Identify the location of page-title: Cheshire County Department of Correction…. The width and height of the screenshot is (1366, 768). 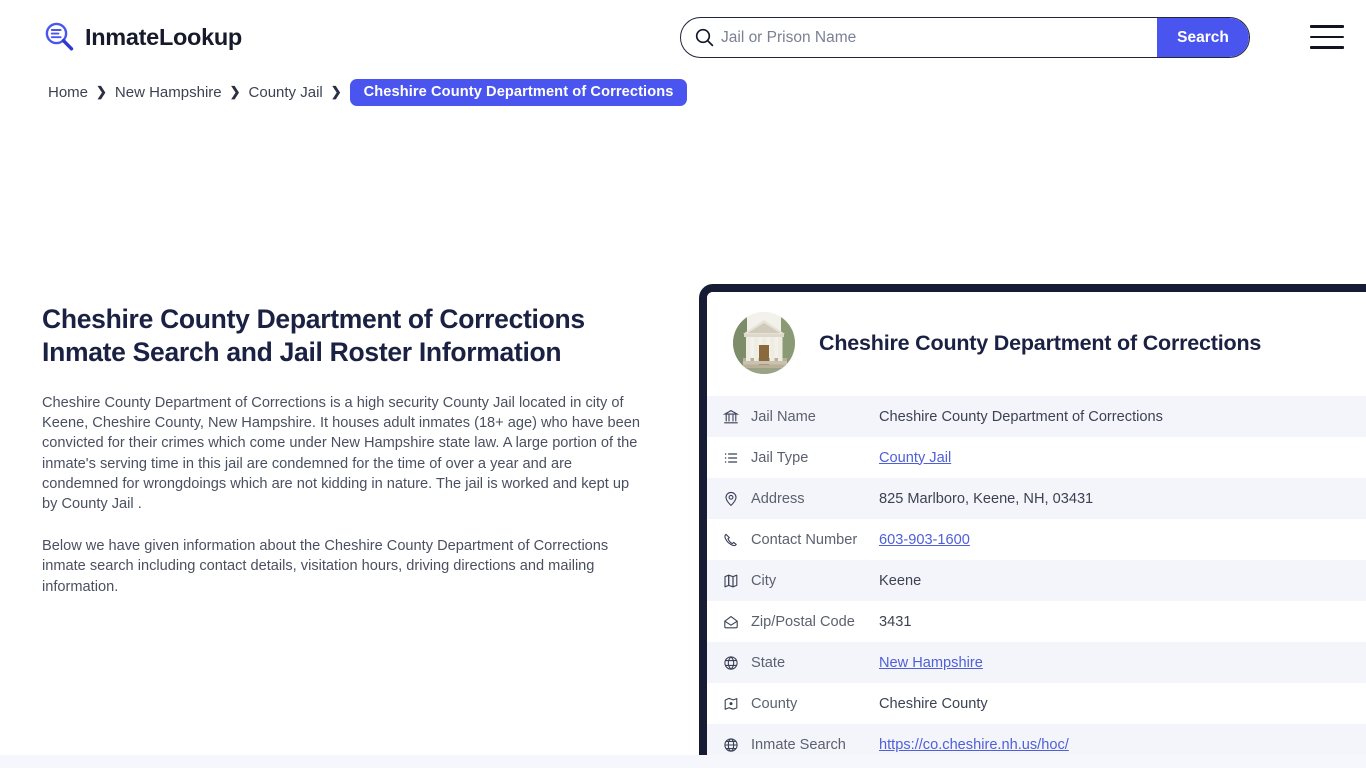
(313, 335).